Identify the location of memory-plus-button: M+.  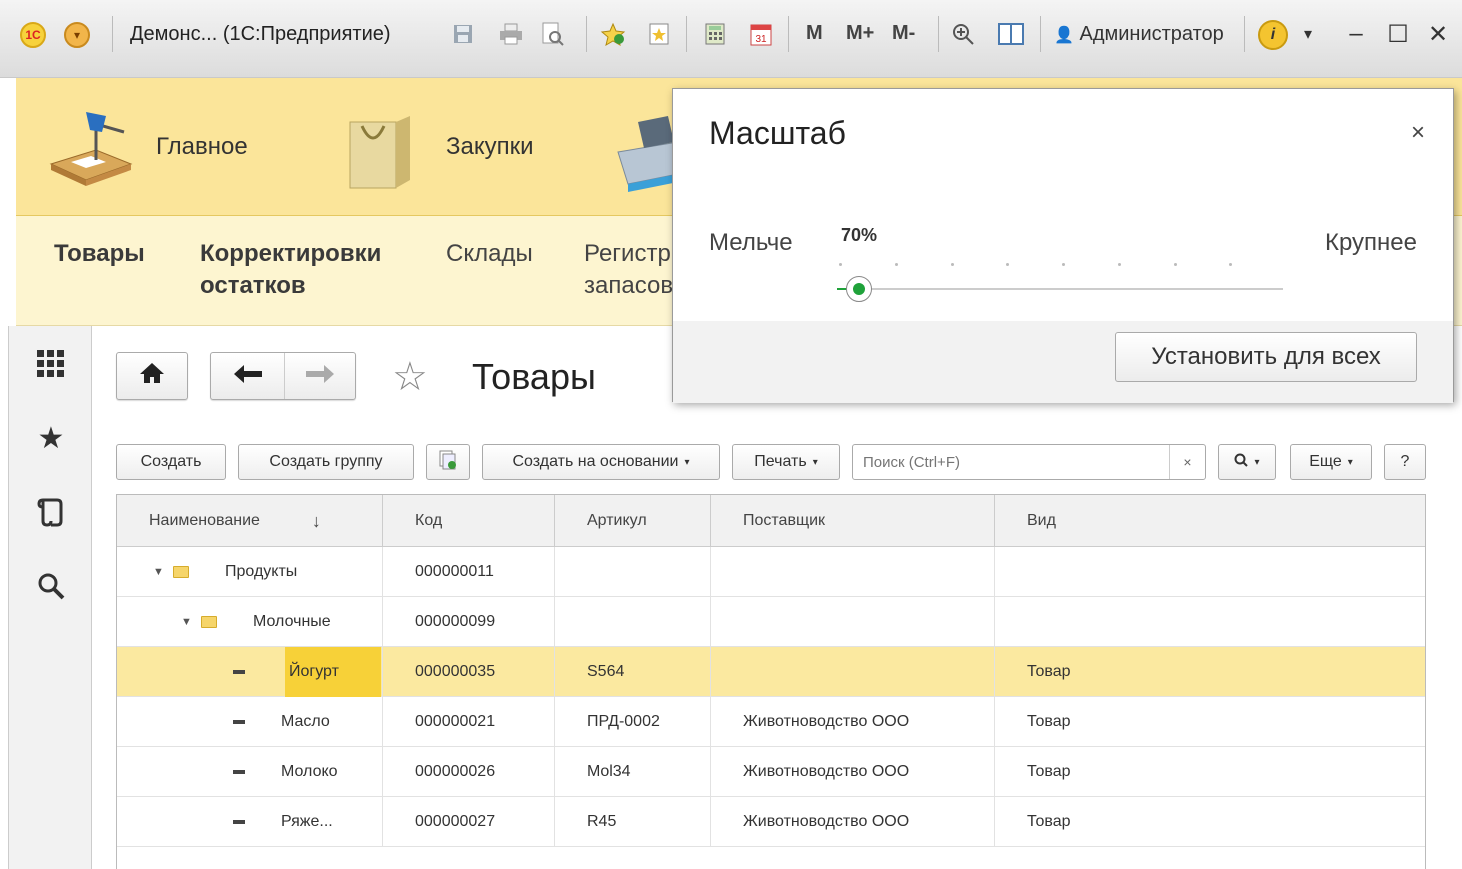
(860, 33).